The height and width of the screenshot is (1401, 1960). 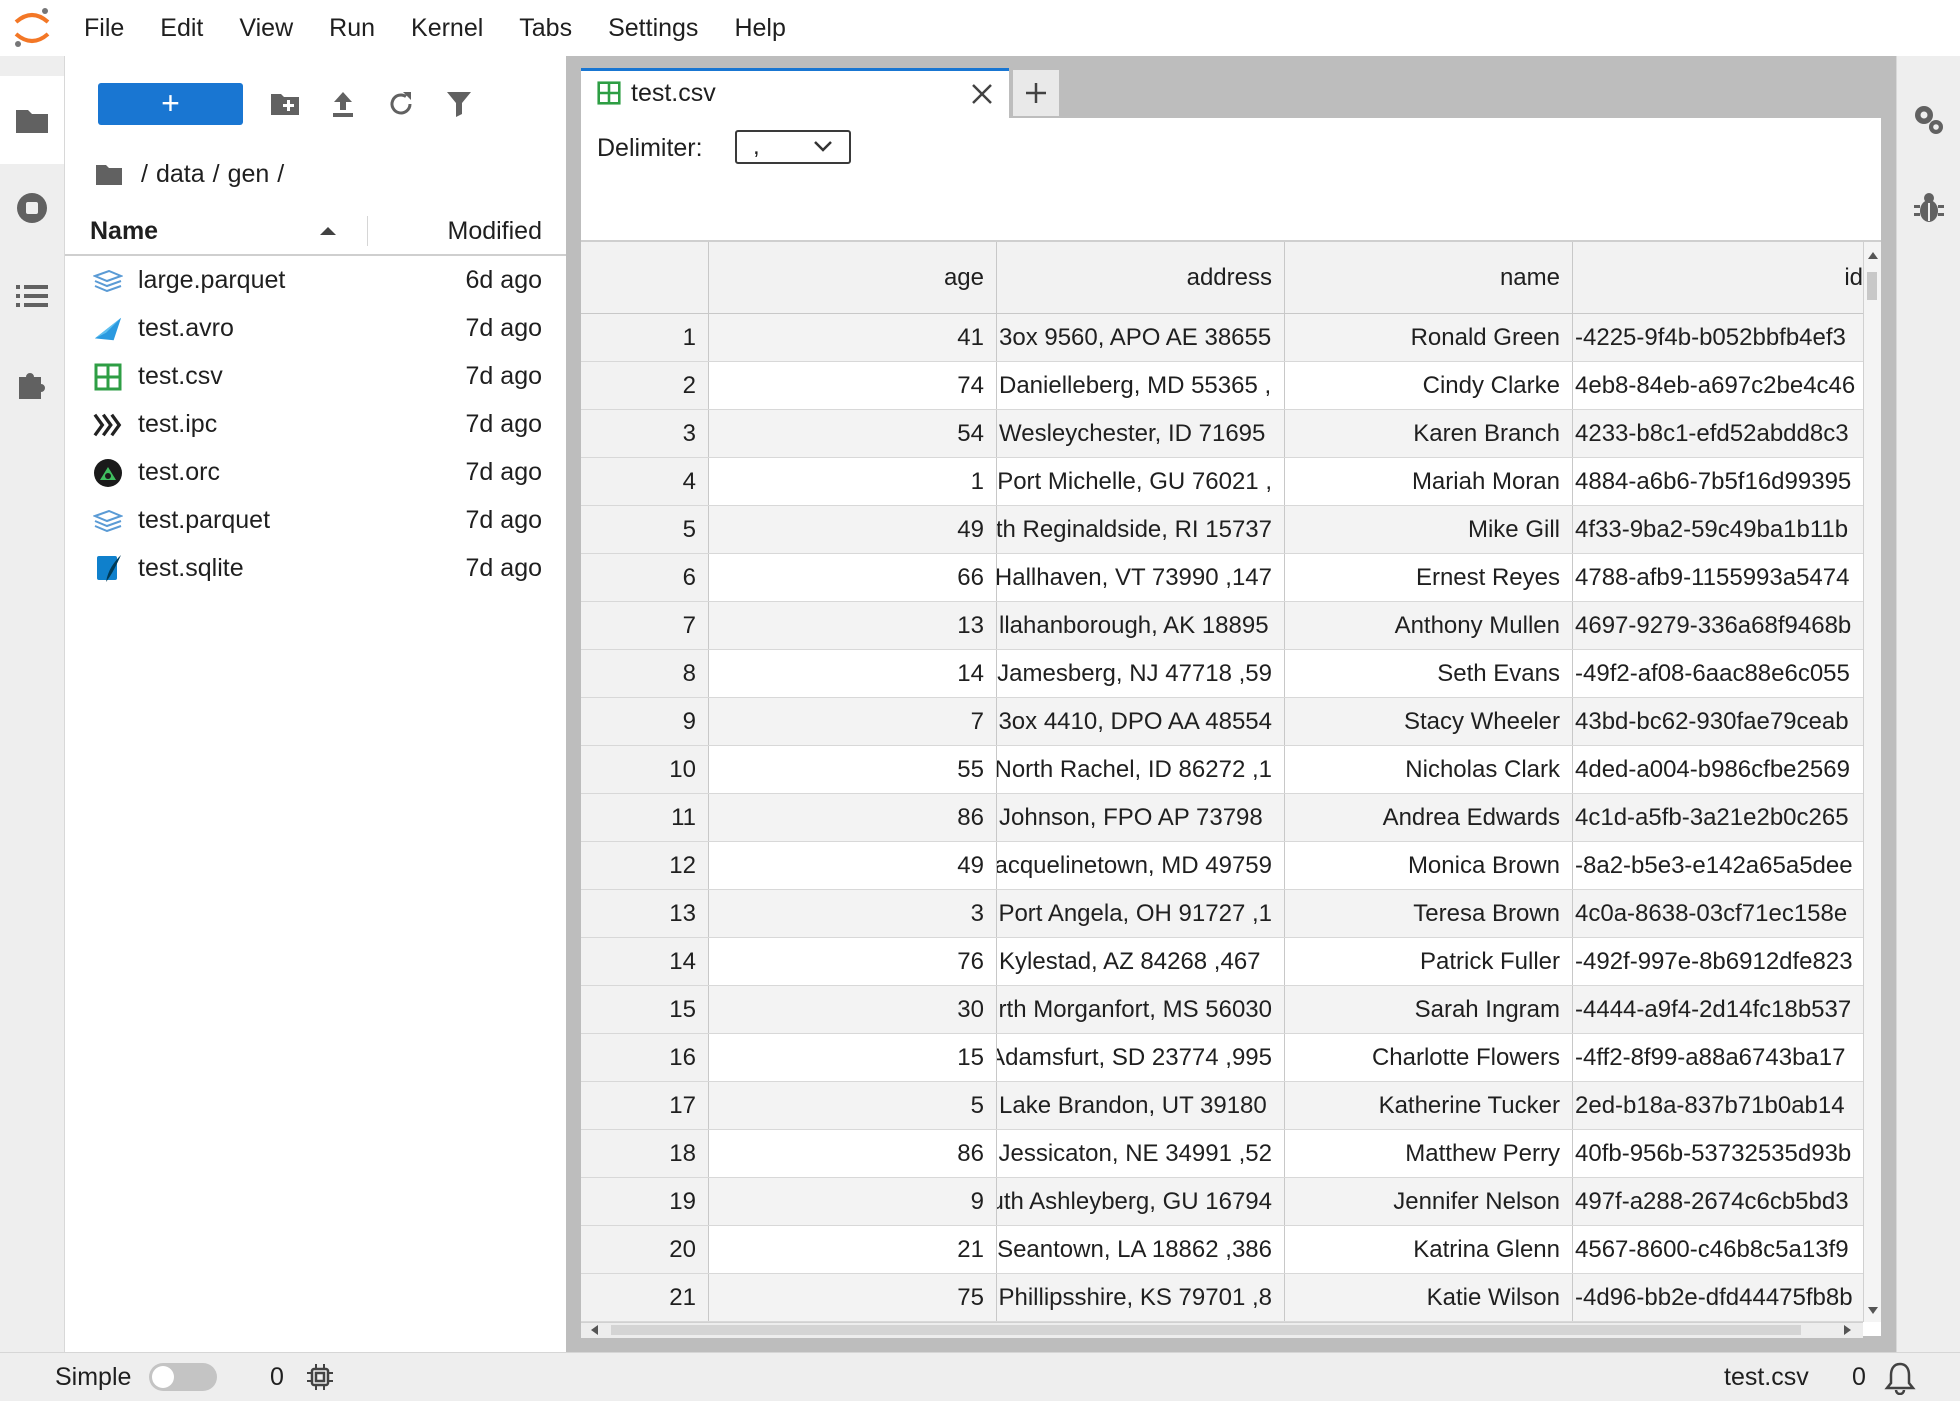 I want to click on file-item: test.orc 7d ago, so click(x=315, y=472).